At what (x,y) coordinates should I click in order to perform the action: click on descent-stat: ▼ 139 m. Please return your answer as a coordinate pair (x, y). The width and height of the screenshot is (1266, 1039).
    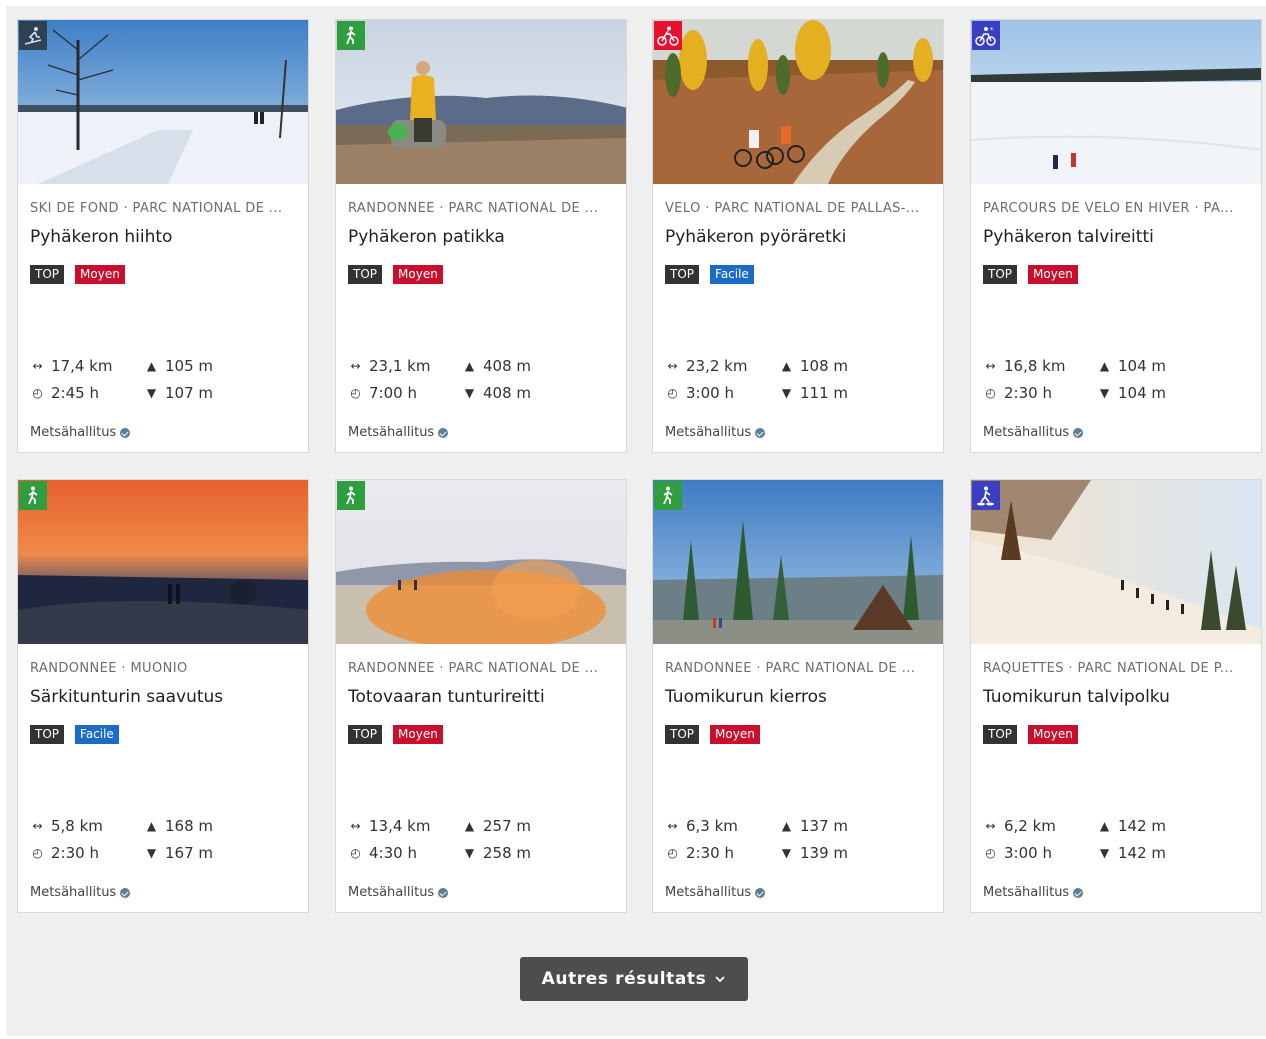
    Looking at the image, I should click on (813, 853).